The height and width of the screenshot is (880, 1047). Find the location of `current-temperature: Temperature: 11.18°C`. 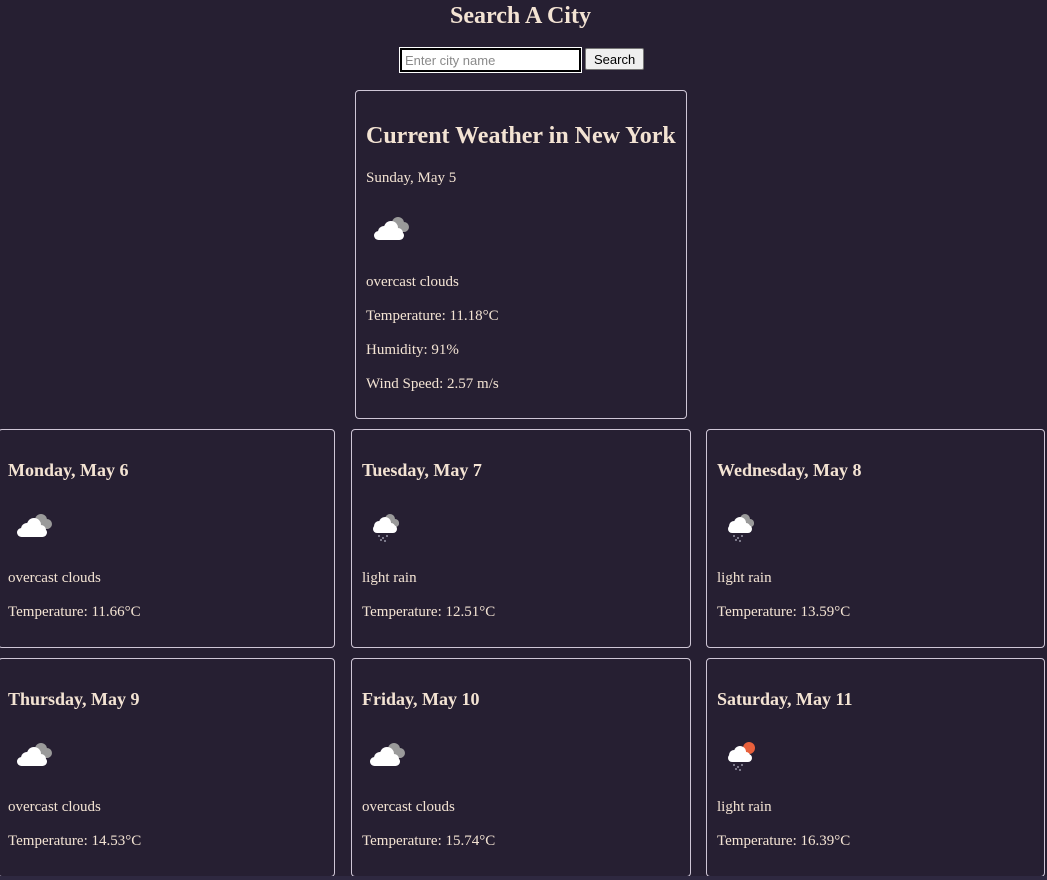

current-temperature: Temperature: 11.18°C is located at coordinates (432, 316).